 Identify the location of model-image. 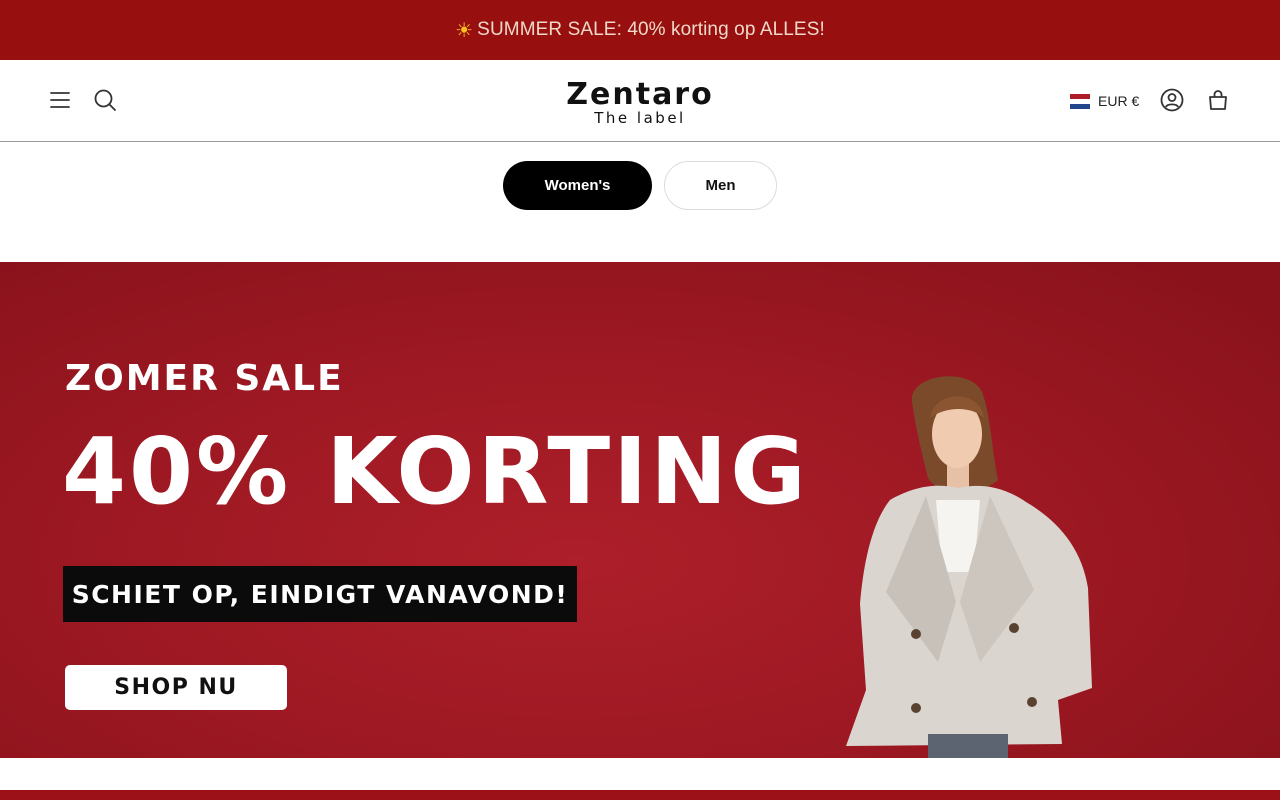
(969, 567).